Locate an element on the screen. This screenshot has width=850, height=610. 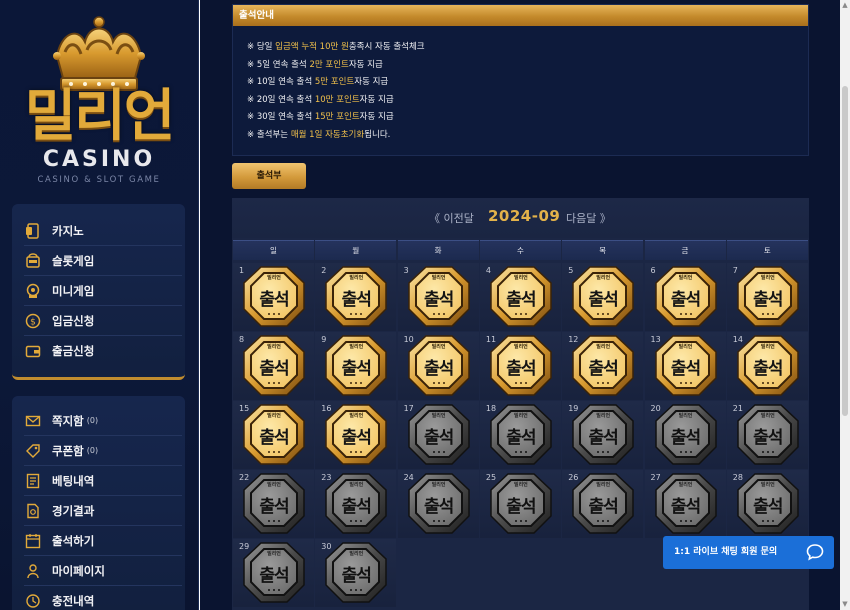
sidebar-item-slot: 슬롯게임 is located at coordinates (103, 261).